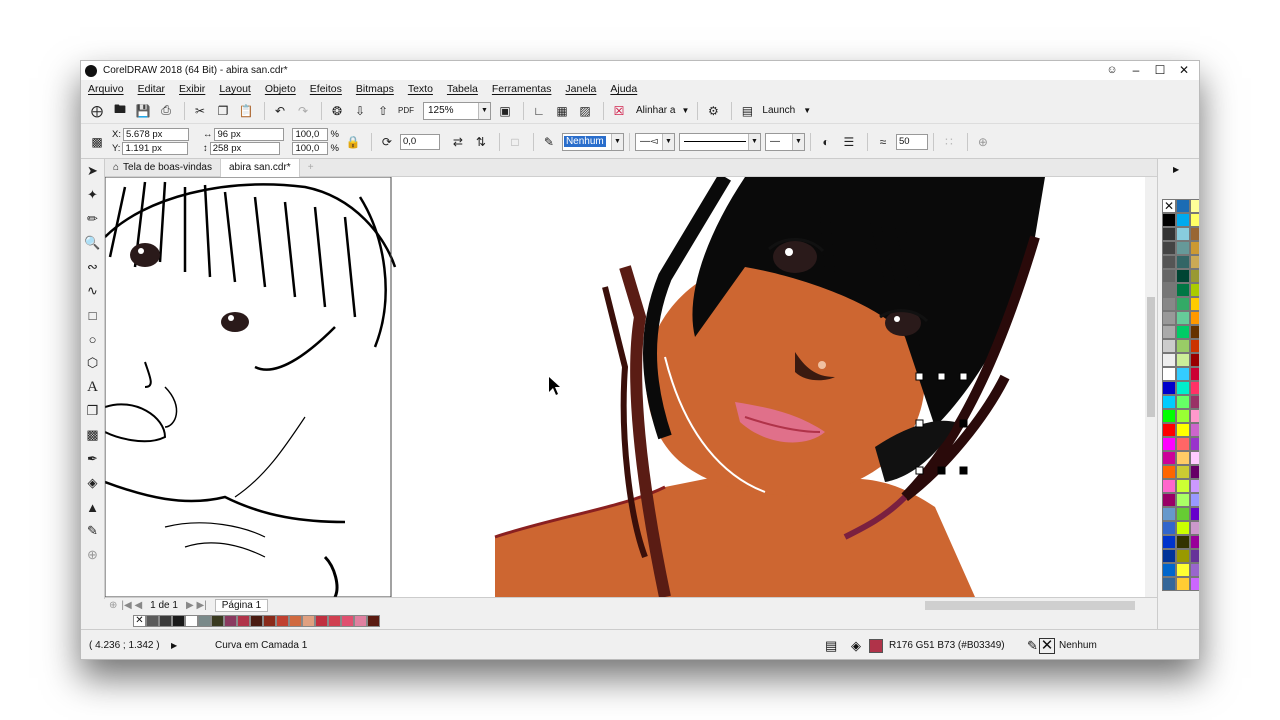 The width and height of the screenshot is (1280, 720). What do you see at coordinates (92, 219) in the screenshot?
I see `crop-tool-icon: ✏` at bounding box center [92, 219].